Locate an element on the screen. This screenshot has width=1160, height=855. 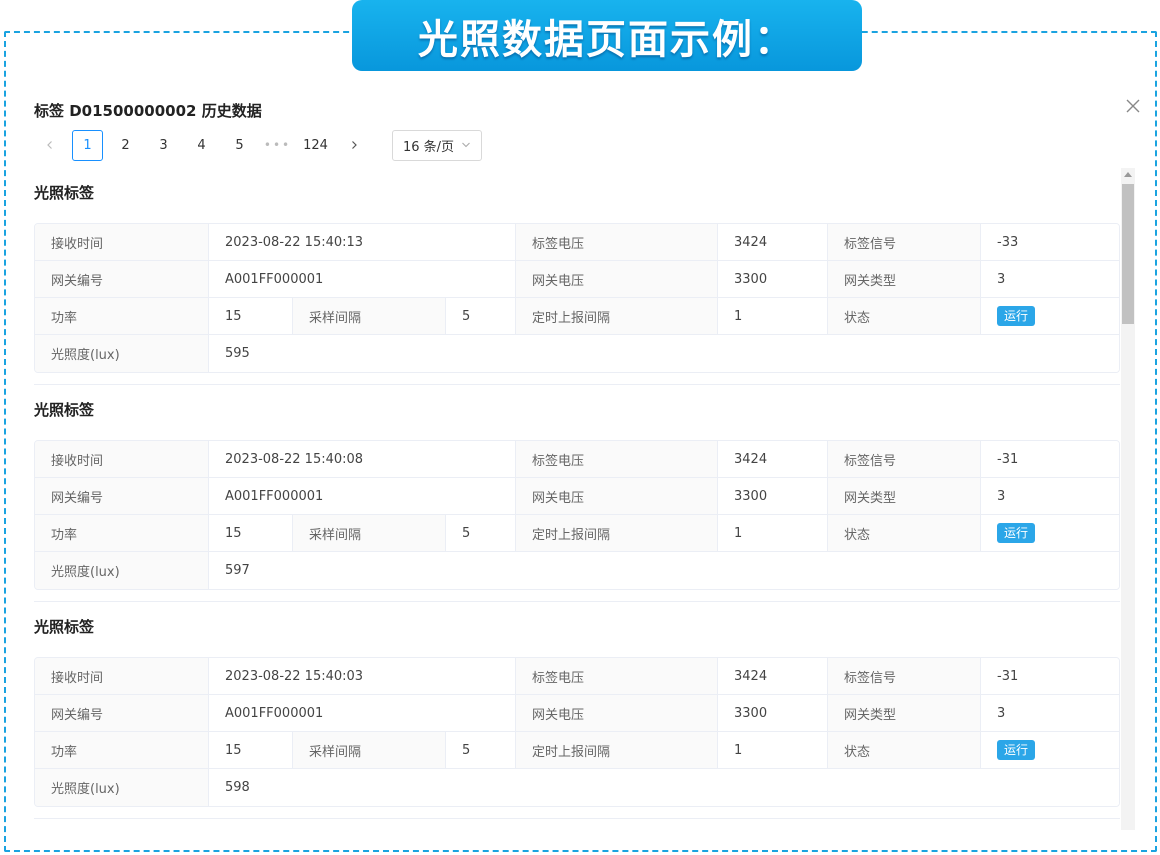
page-last-button: 124 is located at coordinates (315, 145).